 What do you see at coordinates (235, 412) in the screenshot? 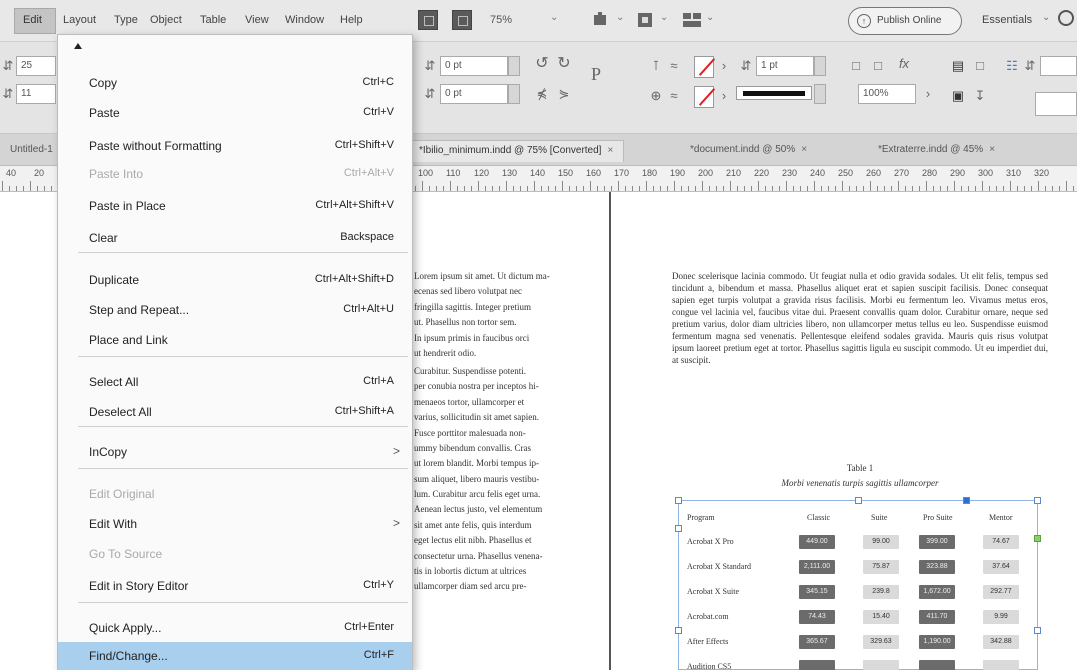
I see `menu-item-deselect-all: Deselect All Ctrl+Shift+A` at bounding box center [235, 412].